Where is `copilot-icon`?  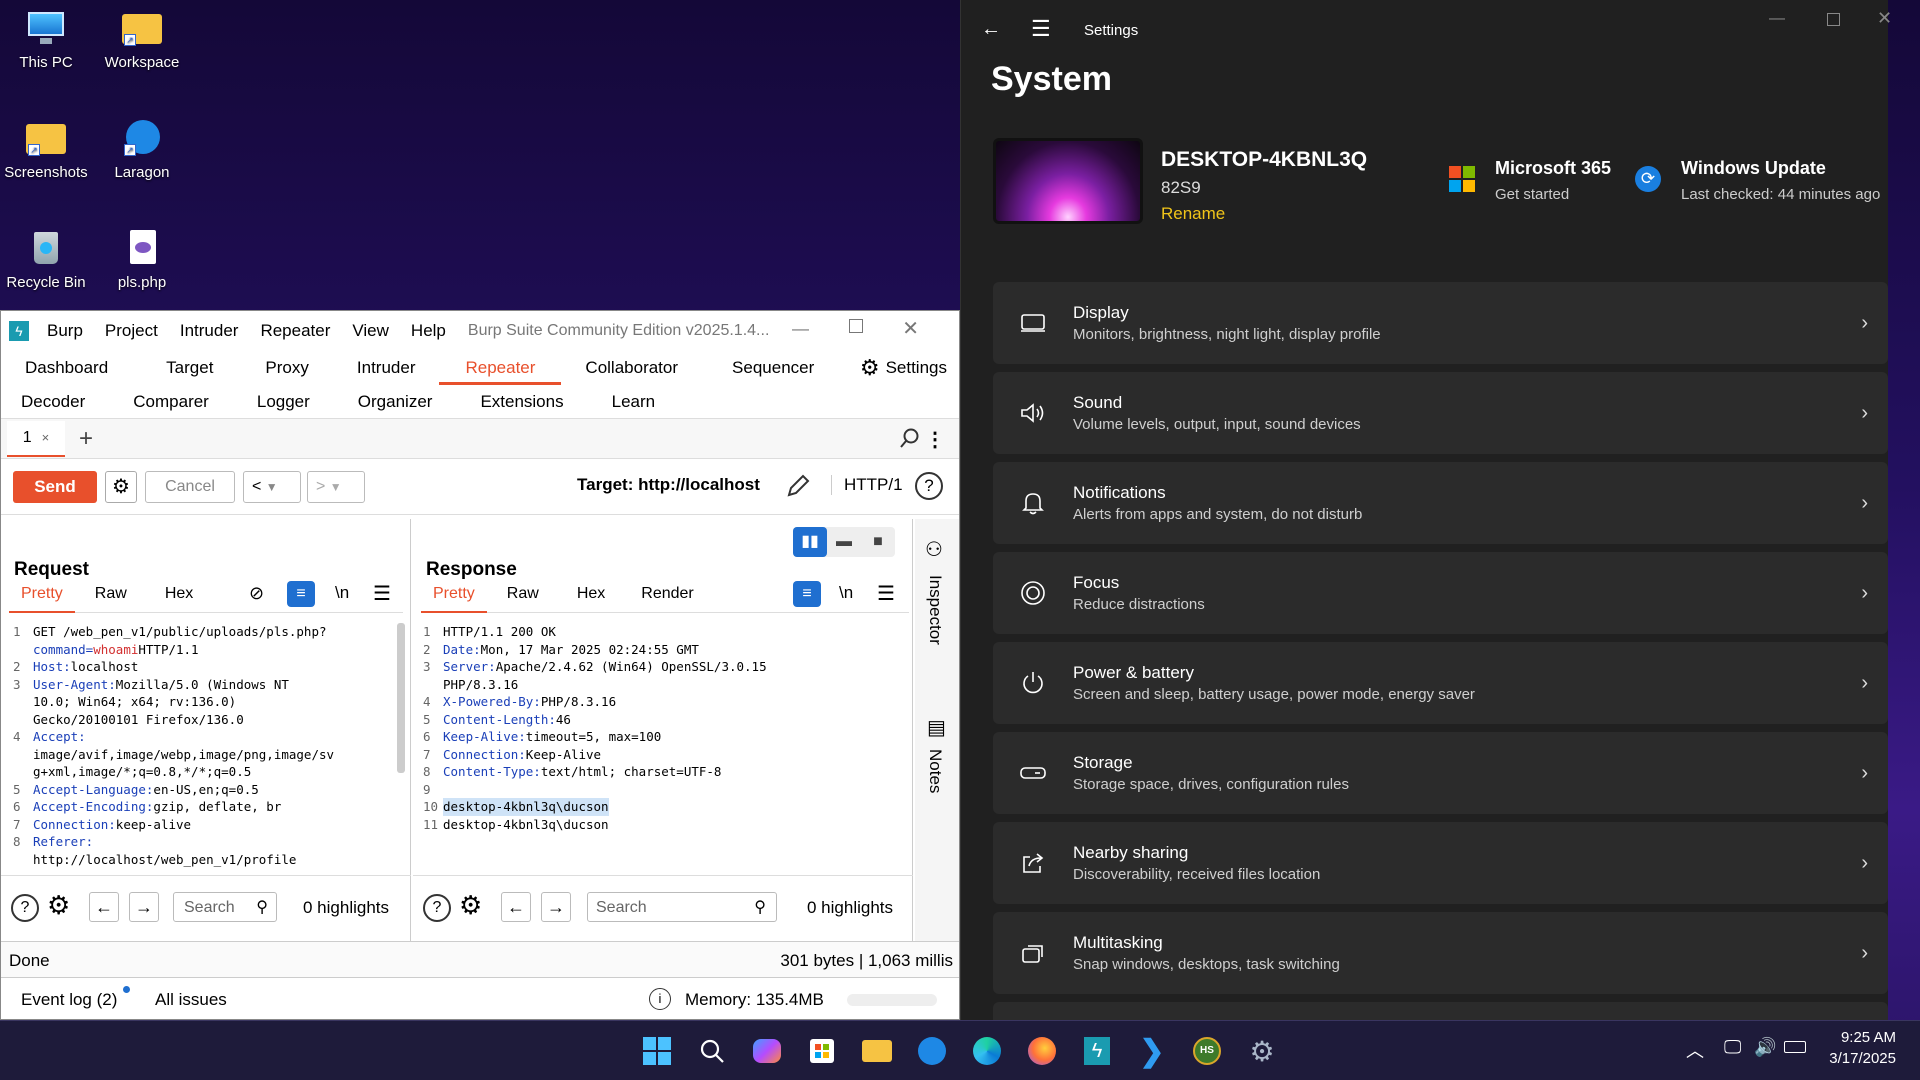
copilot-icon is located at coordinates (767, 1051).